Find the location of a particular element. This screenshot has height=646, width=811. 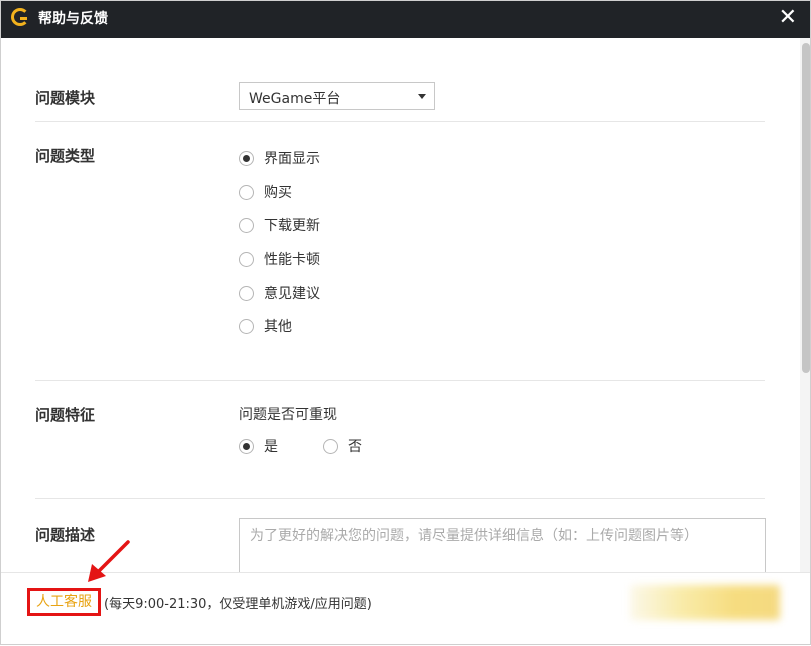

window-title: 帮助与反馈 is located at coordinates (73, 19).